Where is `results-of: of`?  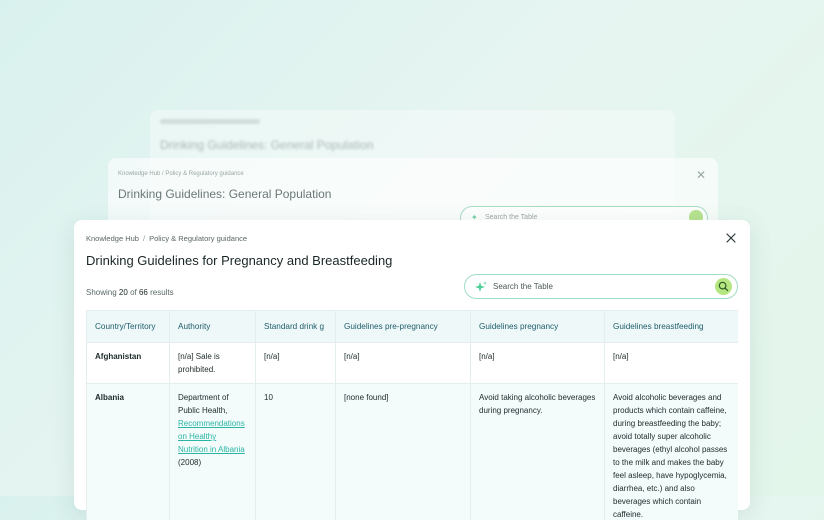
results-of: of is located at coordinates (133, 292).